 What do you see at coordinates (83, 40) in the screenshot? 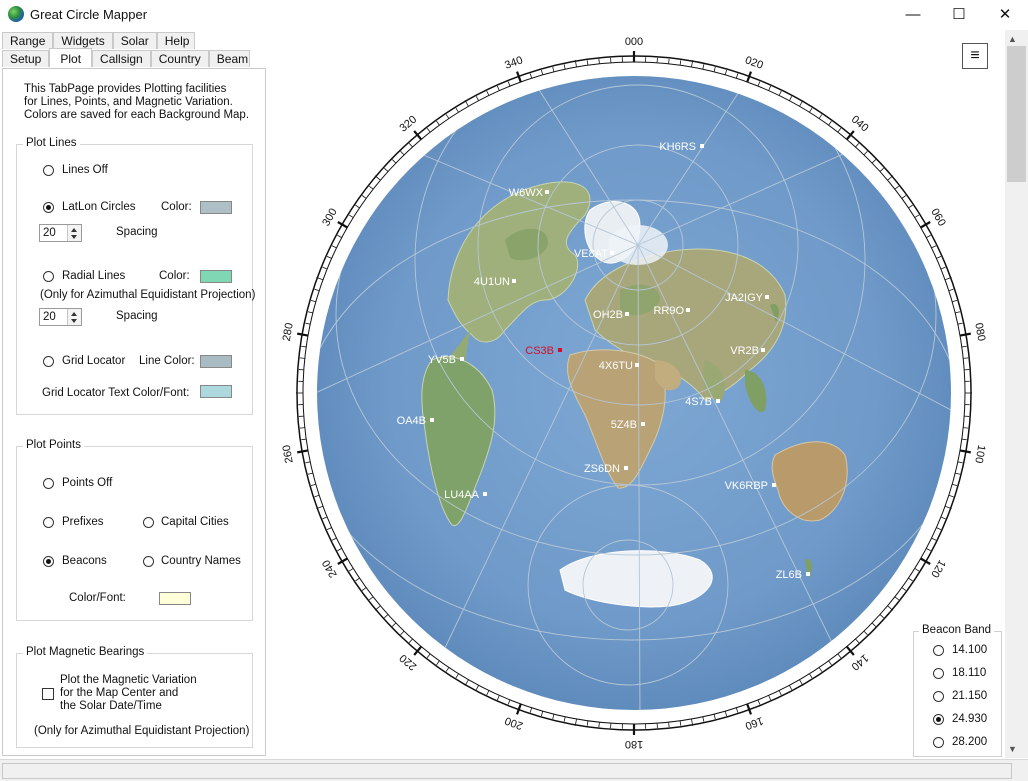
I see `tab-widgets: Widgets` at bounding box center [83, 40].